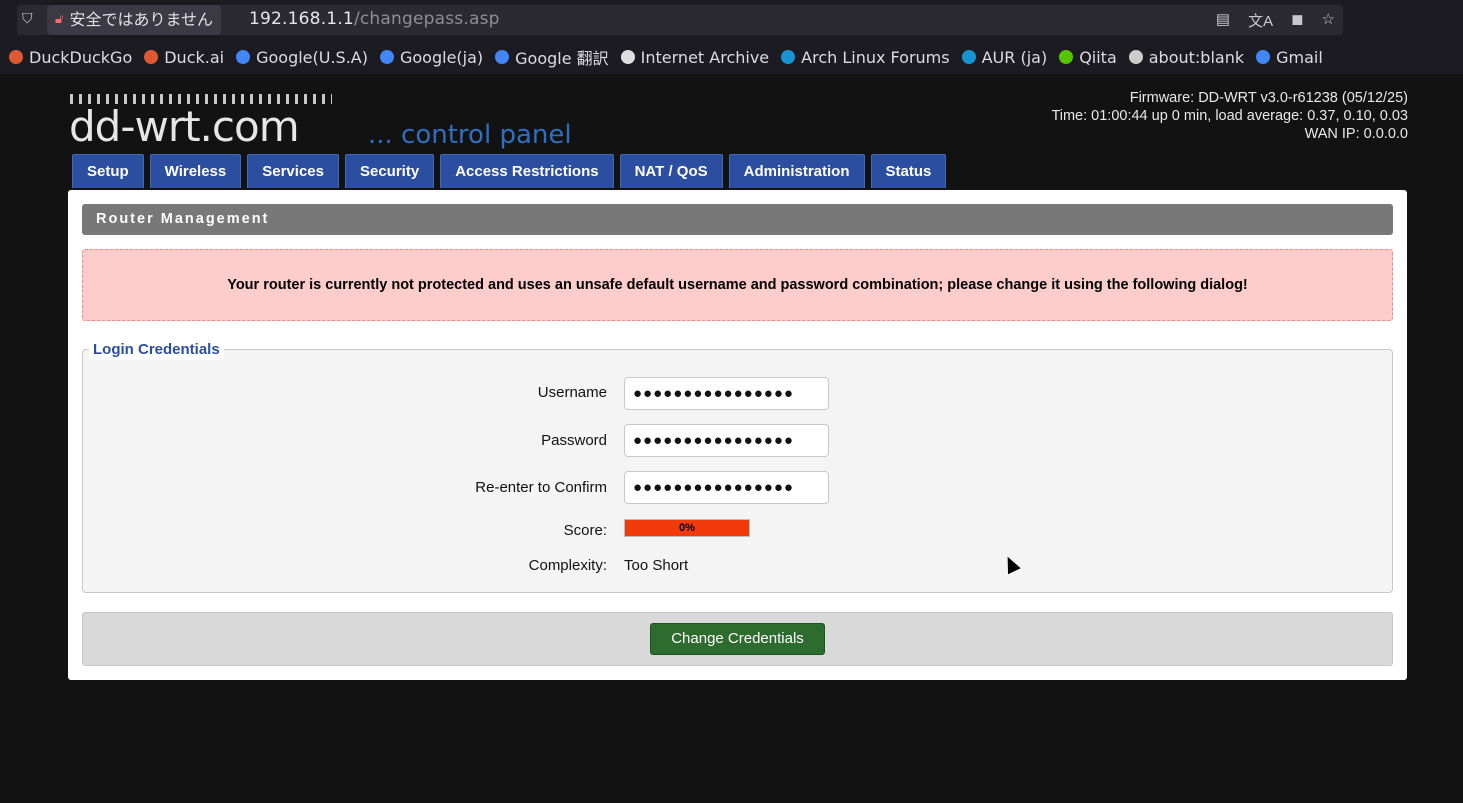 Image resolution: width=1463 pixels, height=803 pixels. I want to click on bookmark-item: Internet Archive, so click(695, 57).